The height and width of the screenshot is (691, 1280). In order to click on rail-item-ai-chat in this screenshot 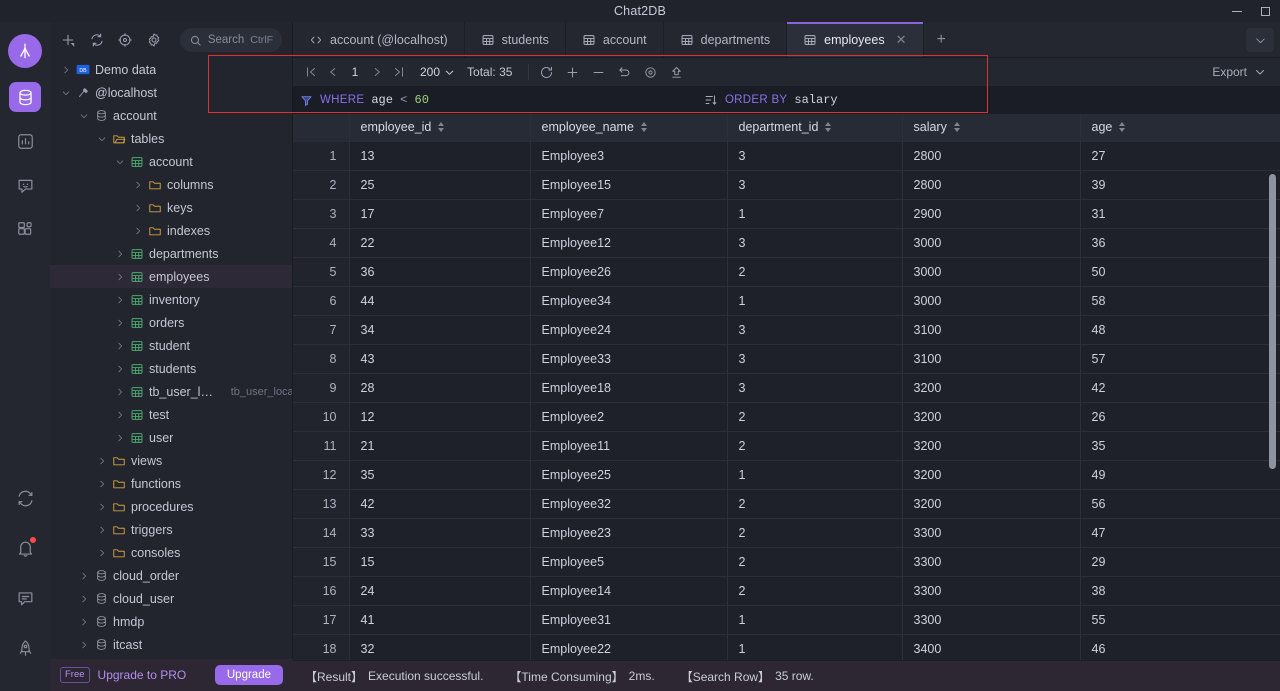, I will do `click(25, 185)`.